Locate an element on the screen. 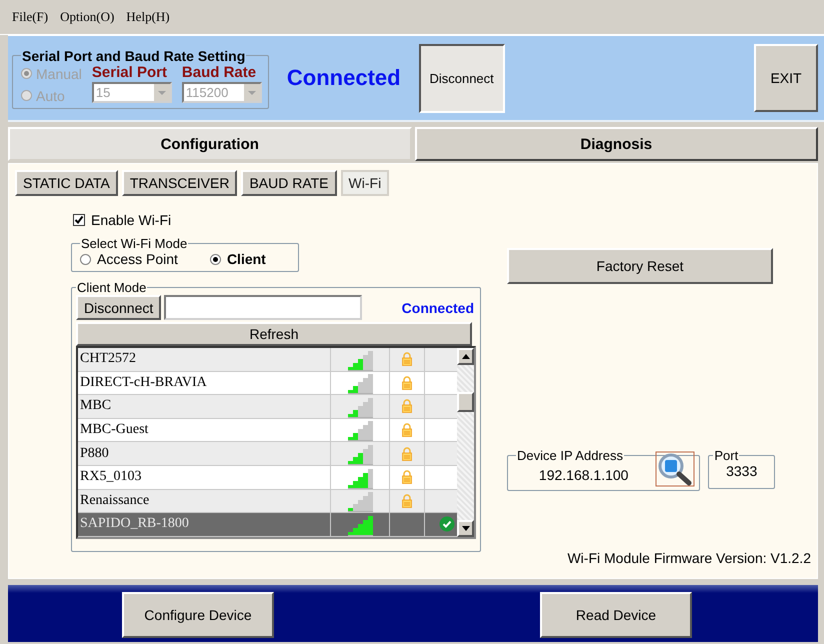 Image resolution: width=824 pixels, height=644 pixels. port-value: 3333 is located at coordinates (741, 472).